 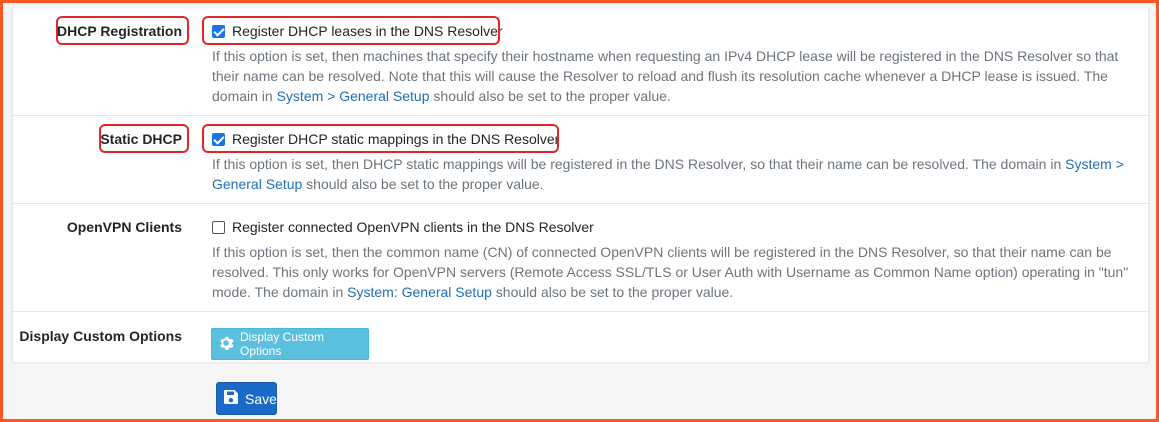 I want to click on display-custom-options-button: Display Custom Options, so click(x=290, y=344).